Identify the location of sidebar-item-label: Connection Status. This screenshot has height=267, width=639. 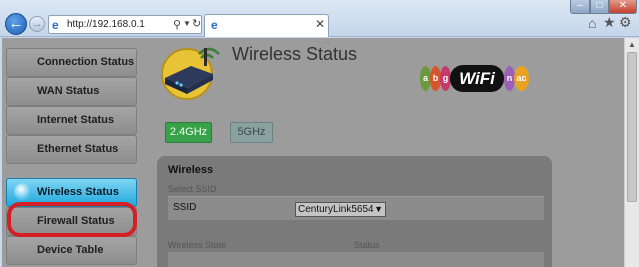
(86, 62).